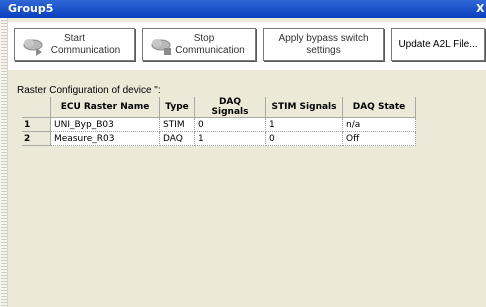 This screenshot has height=307, width=486. Describe the element at coordinates (304, 124) in the screenshot. I see `cell-stim-signals: 1` at that location.